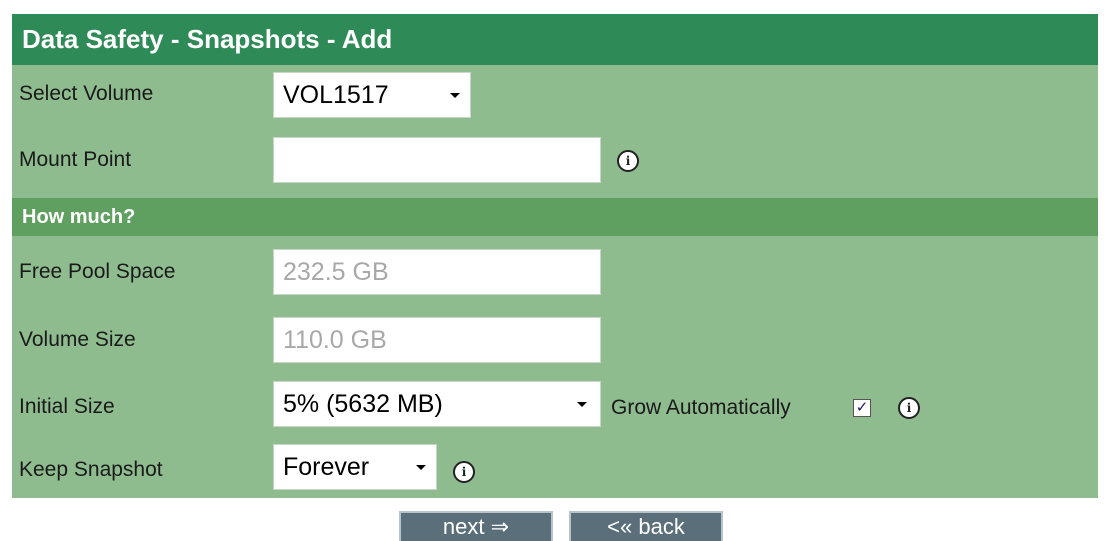 The image size is (1106, 541). I want to click on section-header-how-much: How much?, so click(555, 217).